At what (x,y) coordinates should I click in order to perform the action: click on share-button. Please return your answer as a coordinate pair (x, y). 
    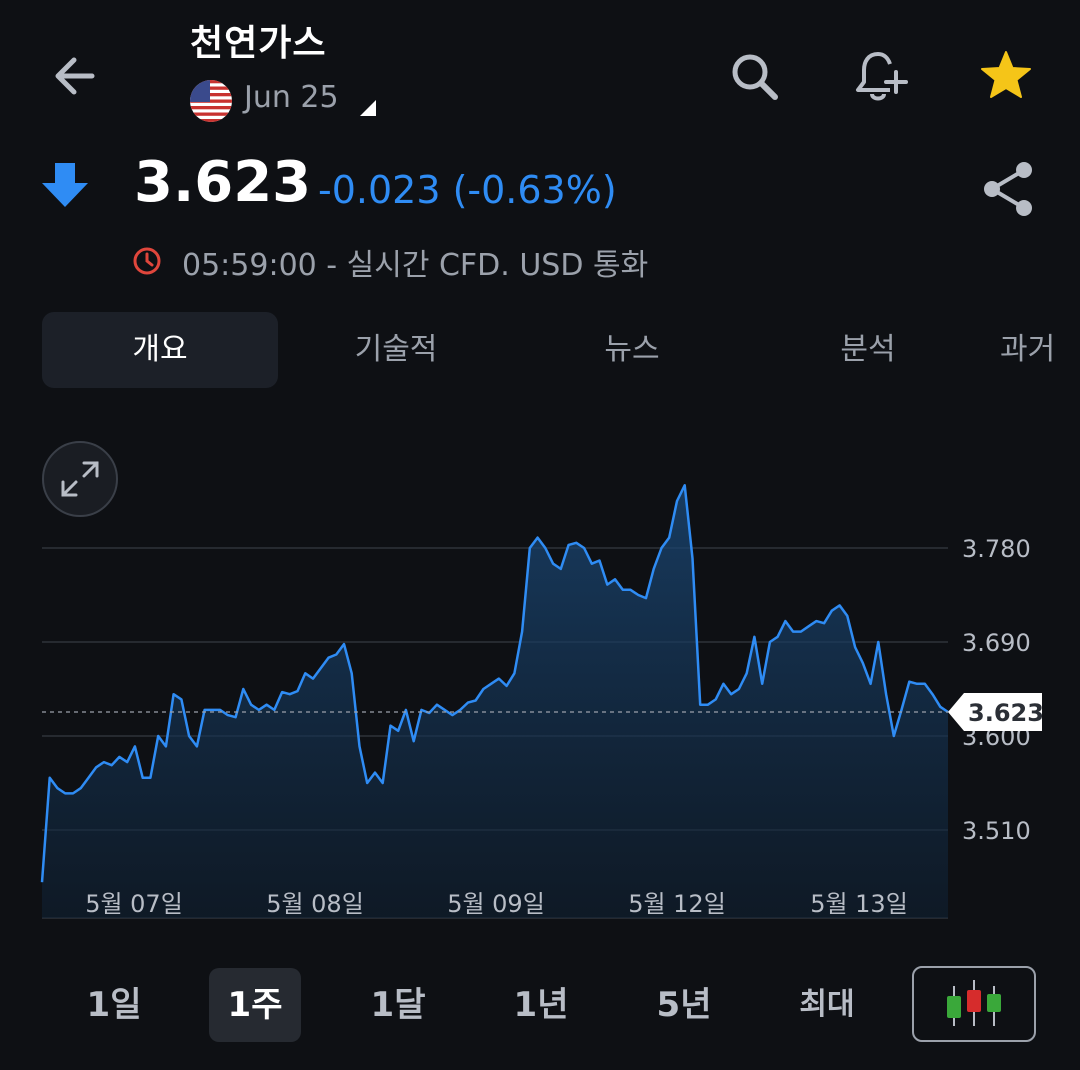
    Looking at the image, I should click on (1008, 189).